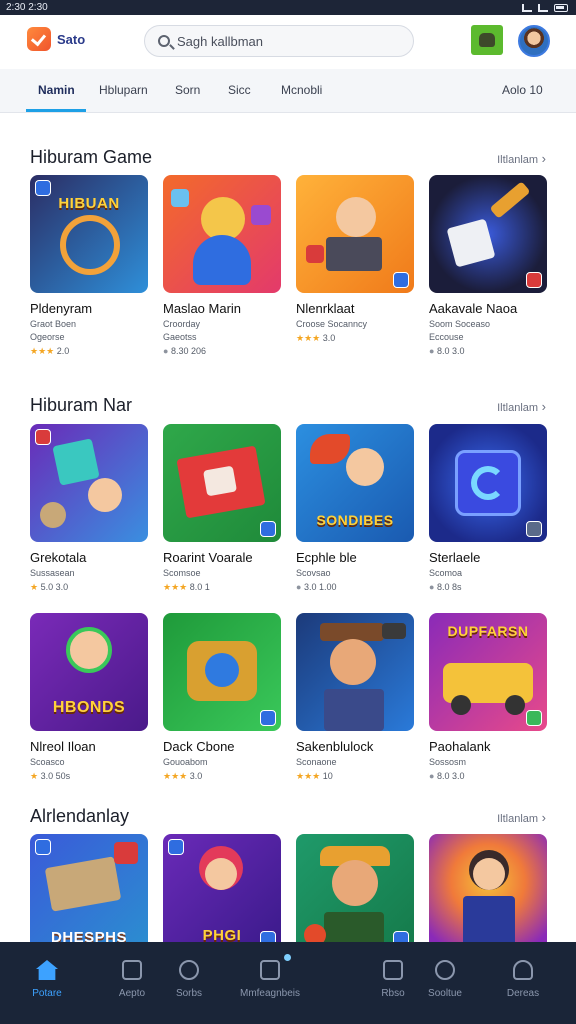 The height and width of the screenshot is (1024, 576). I want to click on game-name: Grekotala, so click(58, 557).